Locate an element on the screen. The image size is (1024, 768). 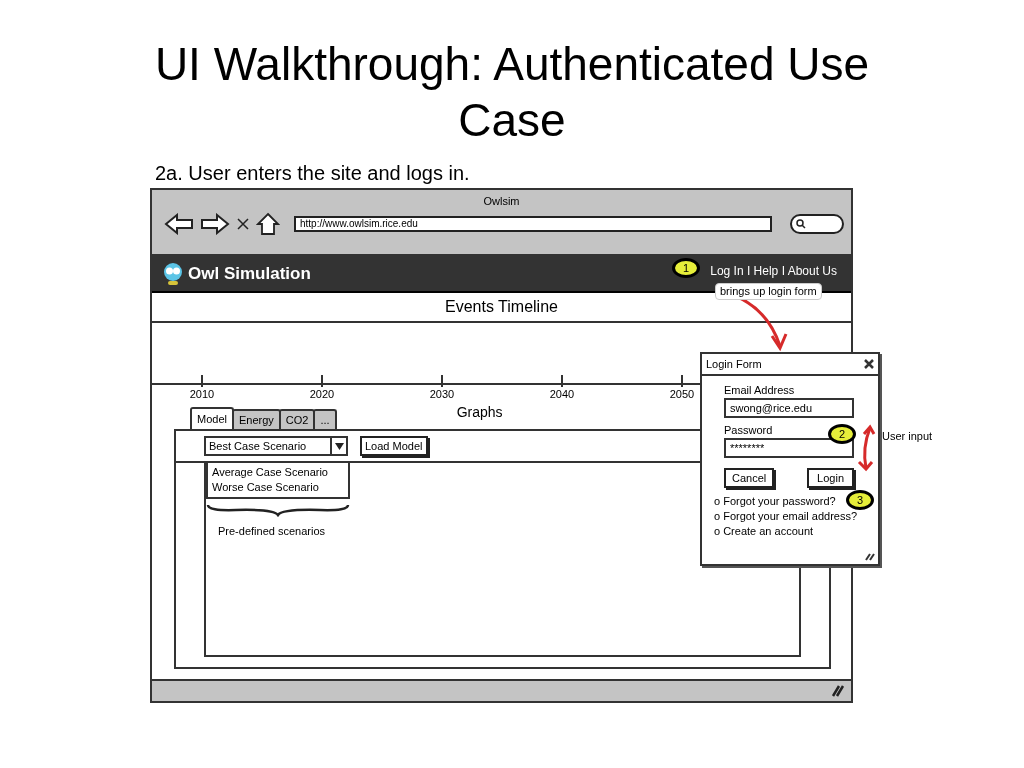
cancel-button: Cancel is located at coordinates (749, 478).